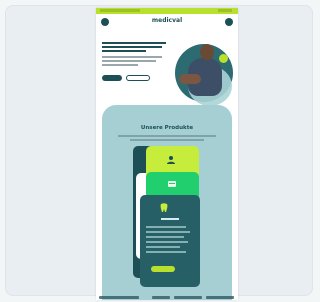 This screenshot has height=302, width=320. Describe the element at coordinates (223, 58) in the screenshot. I see `hero-badge` at that location.